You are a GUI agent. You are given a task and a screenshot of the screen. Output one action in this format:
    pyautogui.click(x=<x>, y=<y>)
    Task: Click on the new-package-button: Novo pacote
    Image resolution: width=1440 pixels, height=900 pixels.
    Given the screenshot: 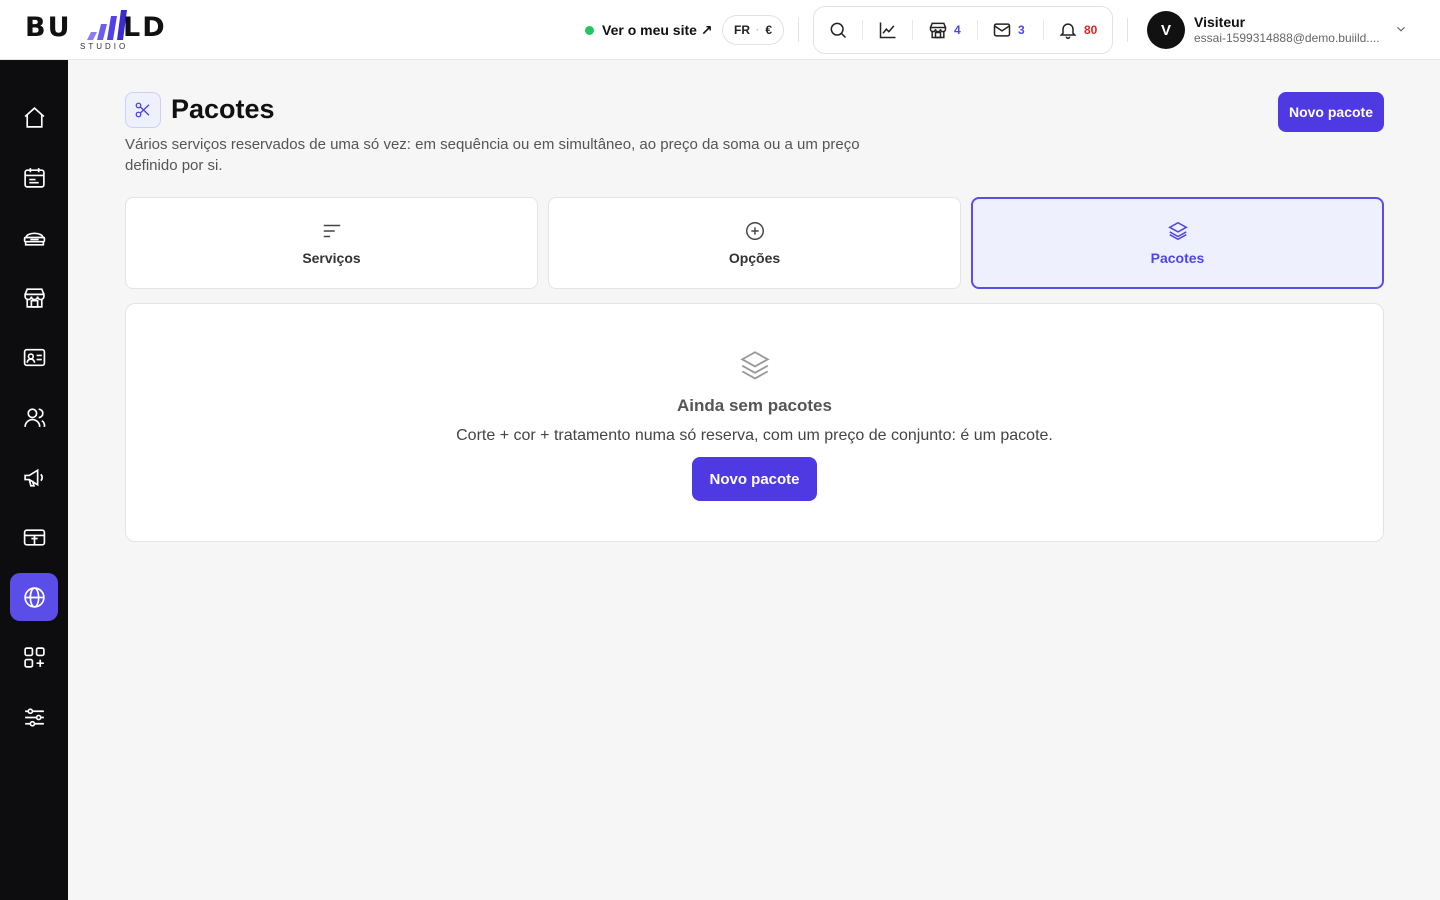 What is the action you would take?
    pyautogui.click(x=1331, y=112)
    